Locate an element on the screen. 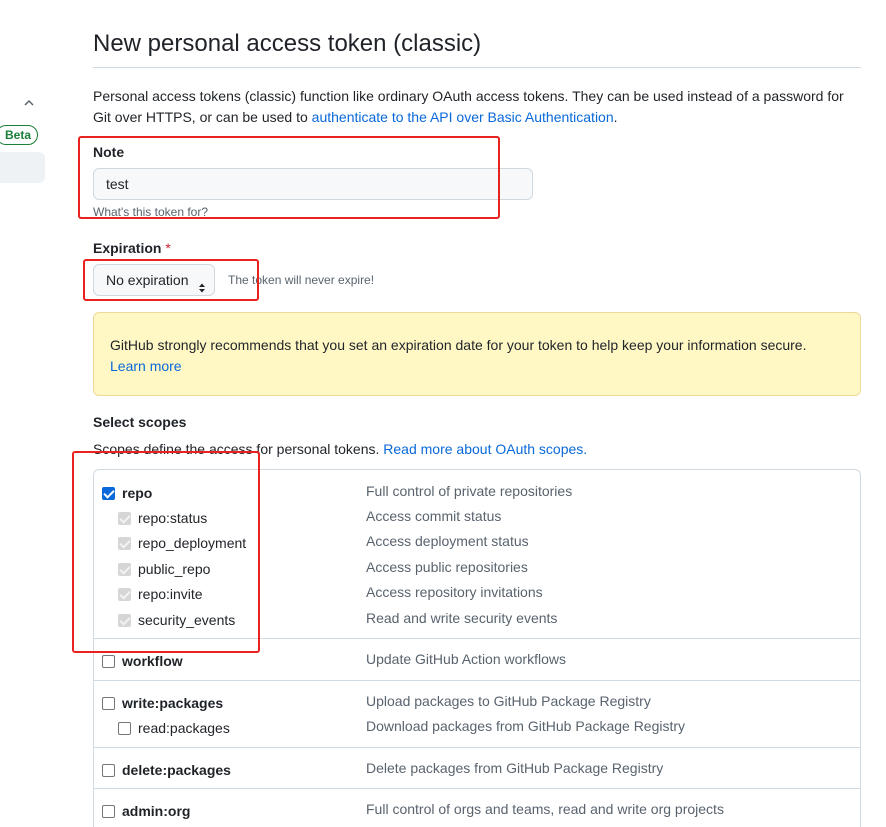 The height and width of the screenshot is (827, 886). intro-end: . is located at coordinates (615, 116).